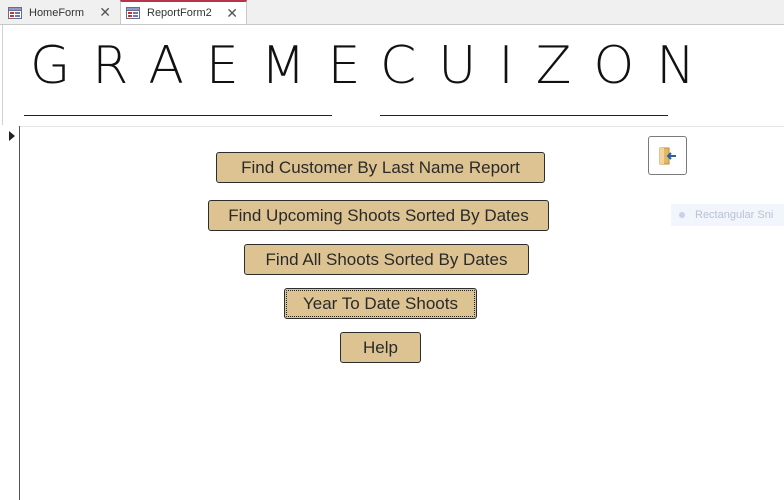 Image resolution: width=784 pixels, height=500 pixels. I want to click on detail-section-divider, so click(402, 126).